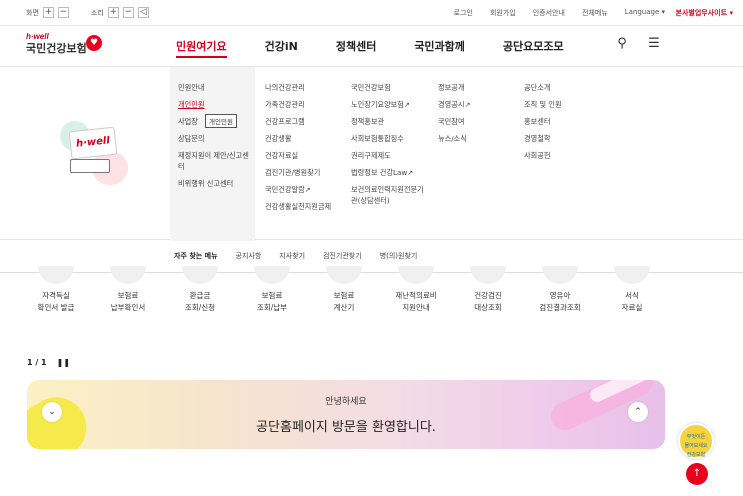 The height and width of the screenshot is (496, 743). What do you see at coordinates (416, 307) in the screenshot?
I see `service-line: 지원안내` at bounding box center [416, 307].